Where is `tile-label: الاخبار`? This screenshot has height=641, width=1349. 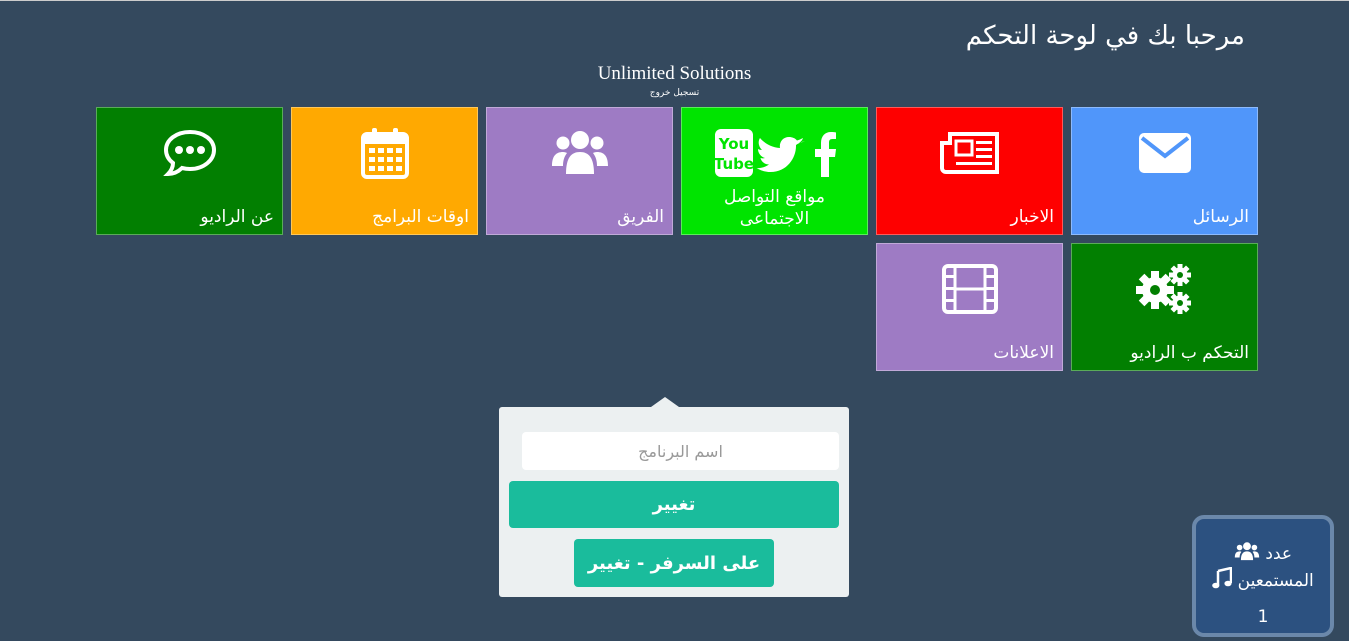
tile-label: الاخبار is located at coordinates (1032, 217).